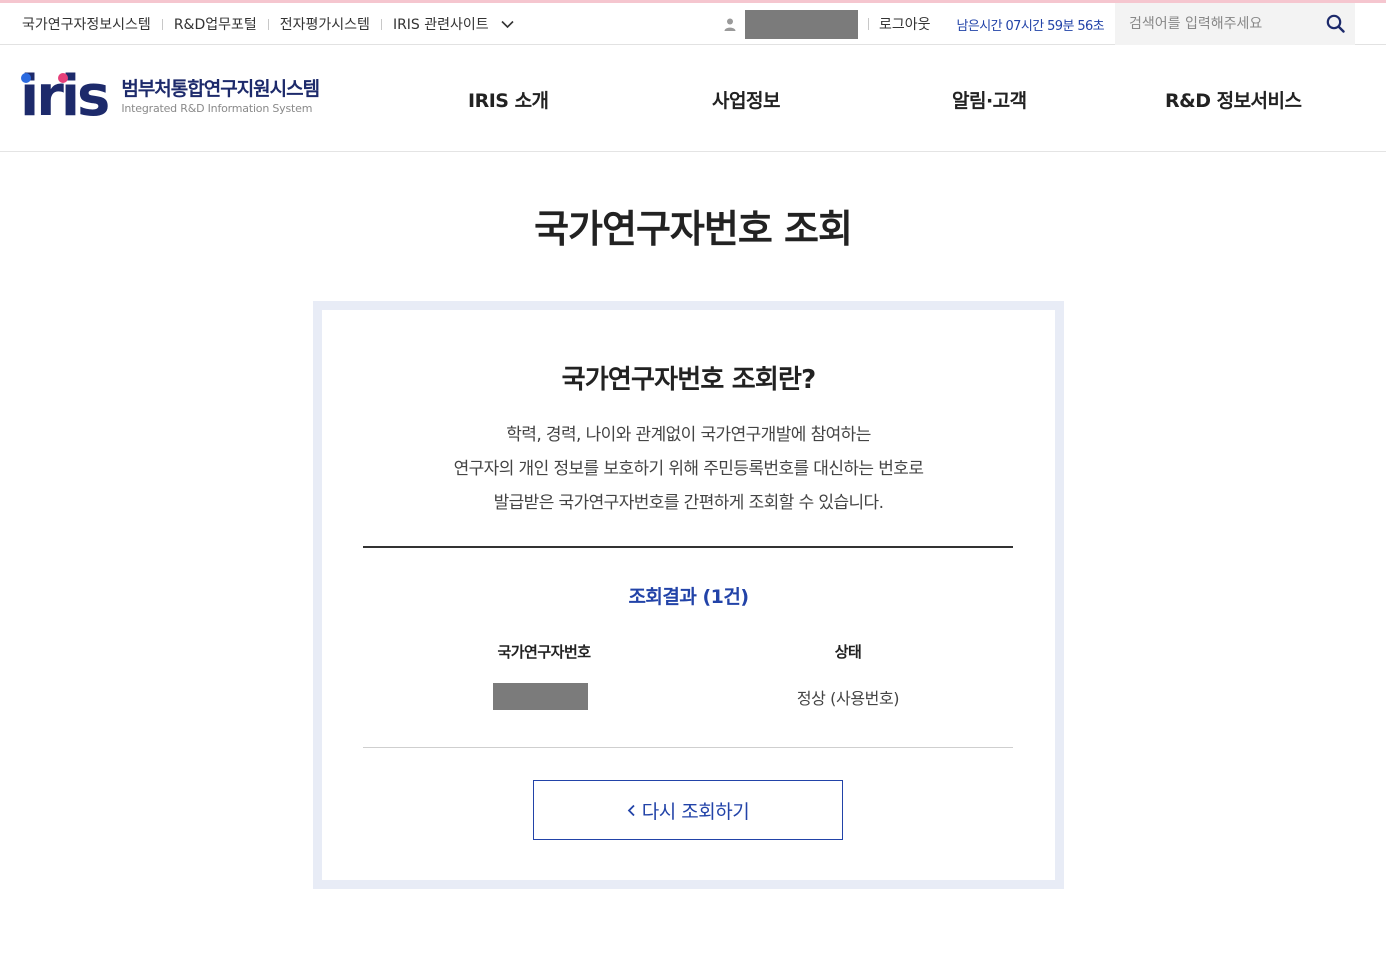 The height and width of the screenshot is (957, 1386). I want to click on nav-notice-customer: 알림·고객, so click(989, 99).